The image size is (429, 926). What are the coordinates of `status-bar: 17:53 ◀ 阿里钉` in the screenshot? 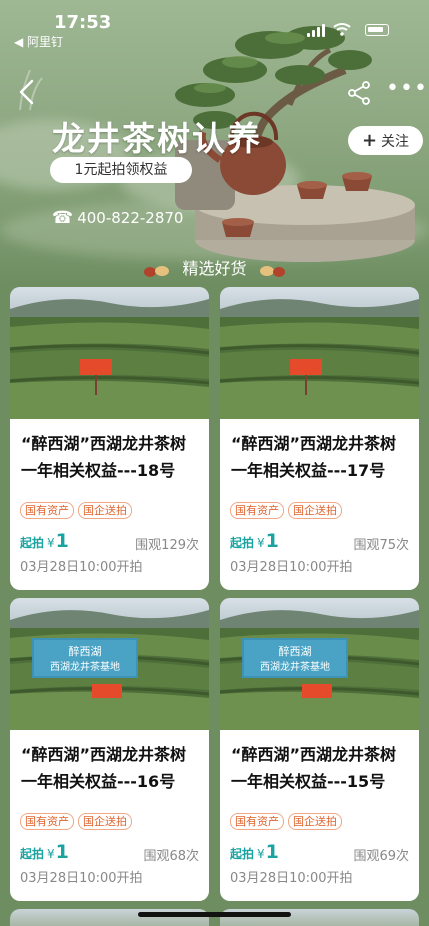 It's located at (214, 28).